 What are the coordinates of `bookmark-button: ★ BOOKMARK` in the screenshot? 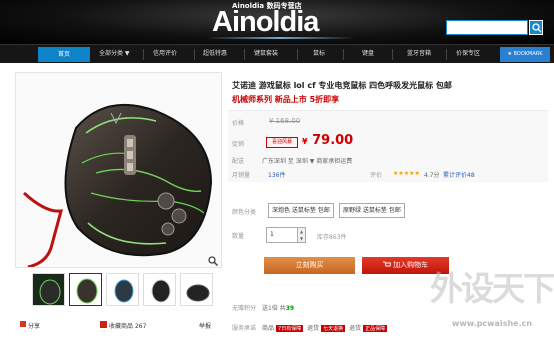 It's located at (525, 54).